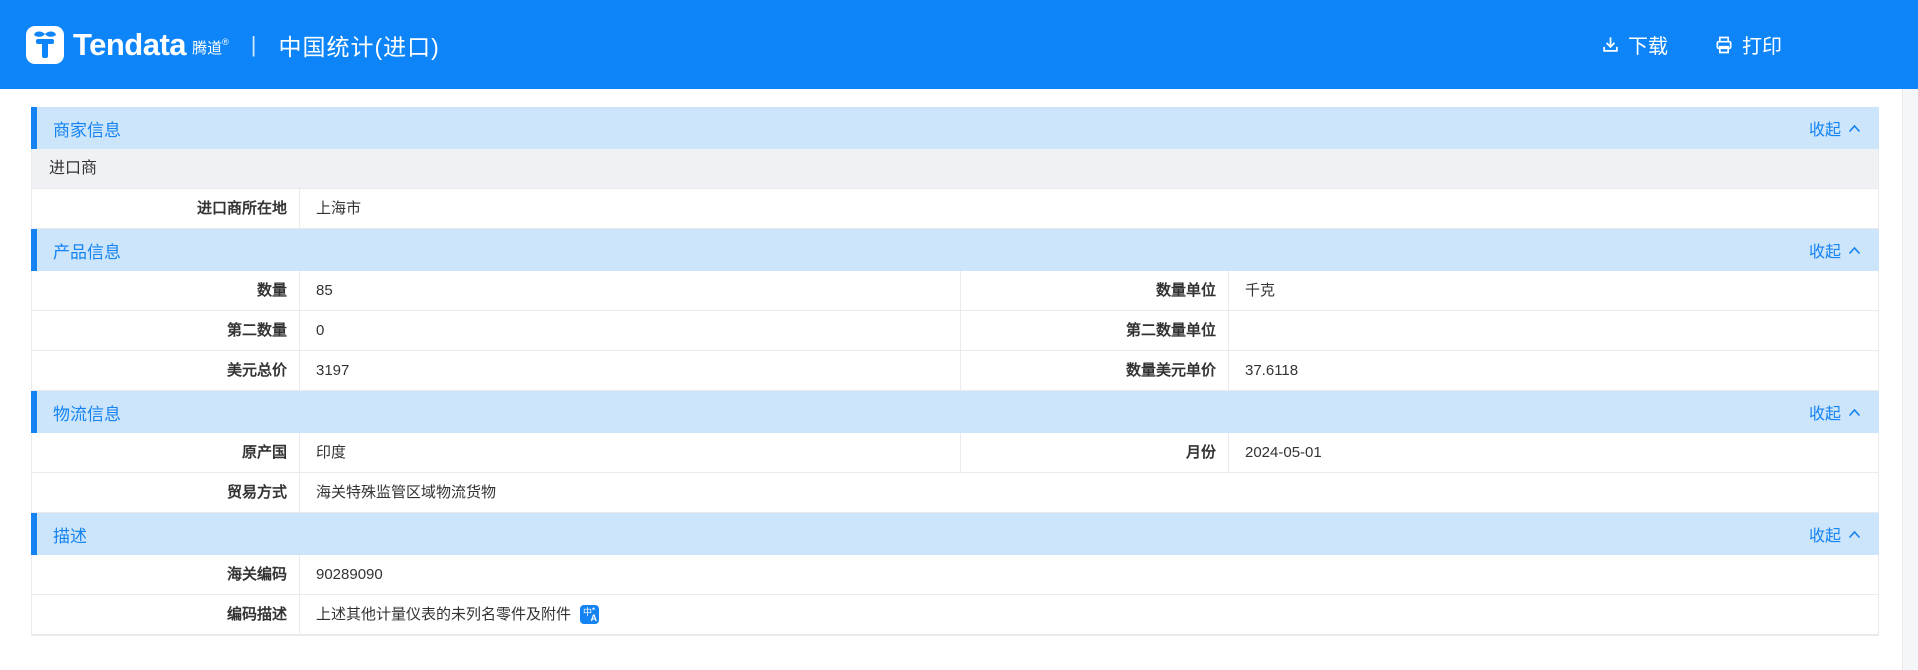  What do you see at coordinates (166, 330) in the screenshot?
I see `field-label: 第二数量` at bounding box center [166, 330].